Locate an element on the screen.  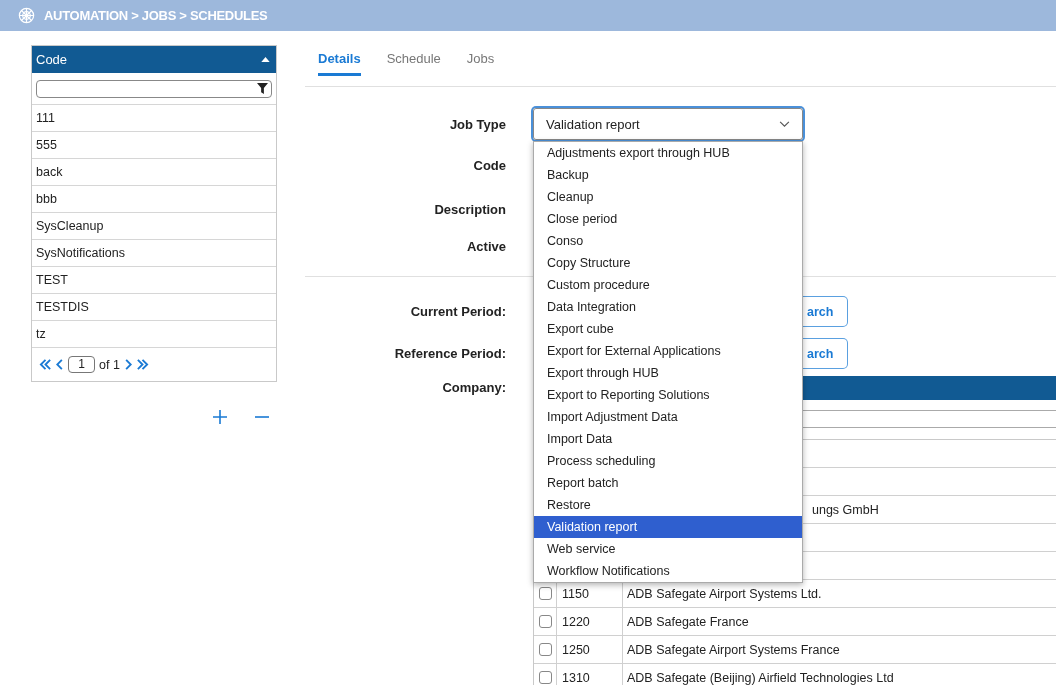
dropdown-option: Report batch is located at coordinates (668, 483).